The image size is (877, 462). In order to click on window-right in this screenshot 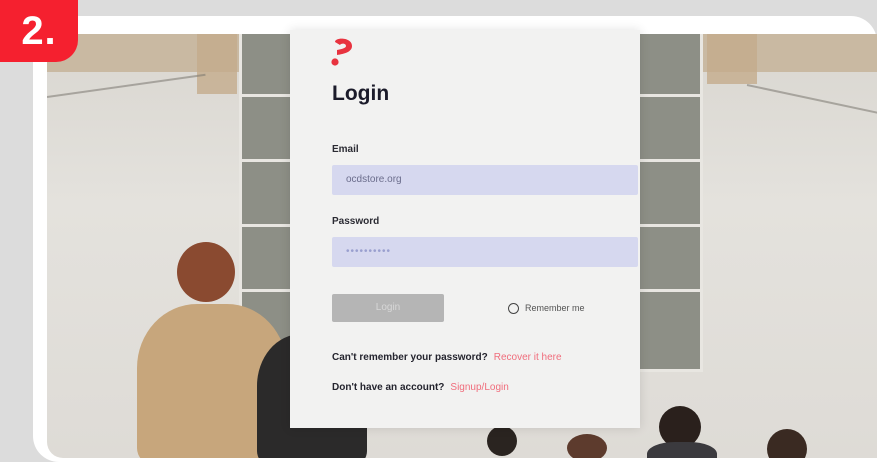, I will do `click(670, 203)`.